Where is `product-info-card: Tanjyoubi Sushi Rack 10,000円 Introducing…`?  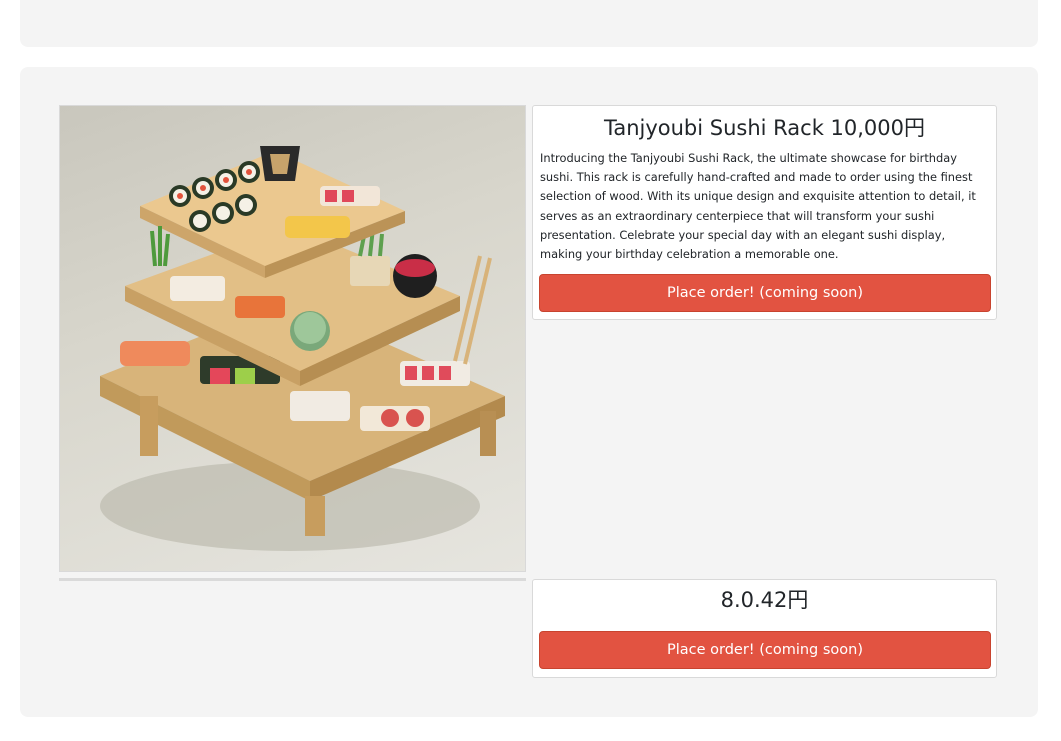
product-info-card: Tanjyoubi Sushi Rack 10,000円 Introducing… is located at coordinates (764, 212).